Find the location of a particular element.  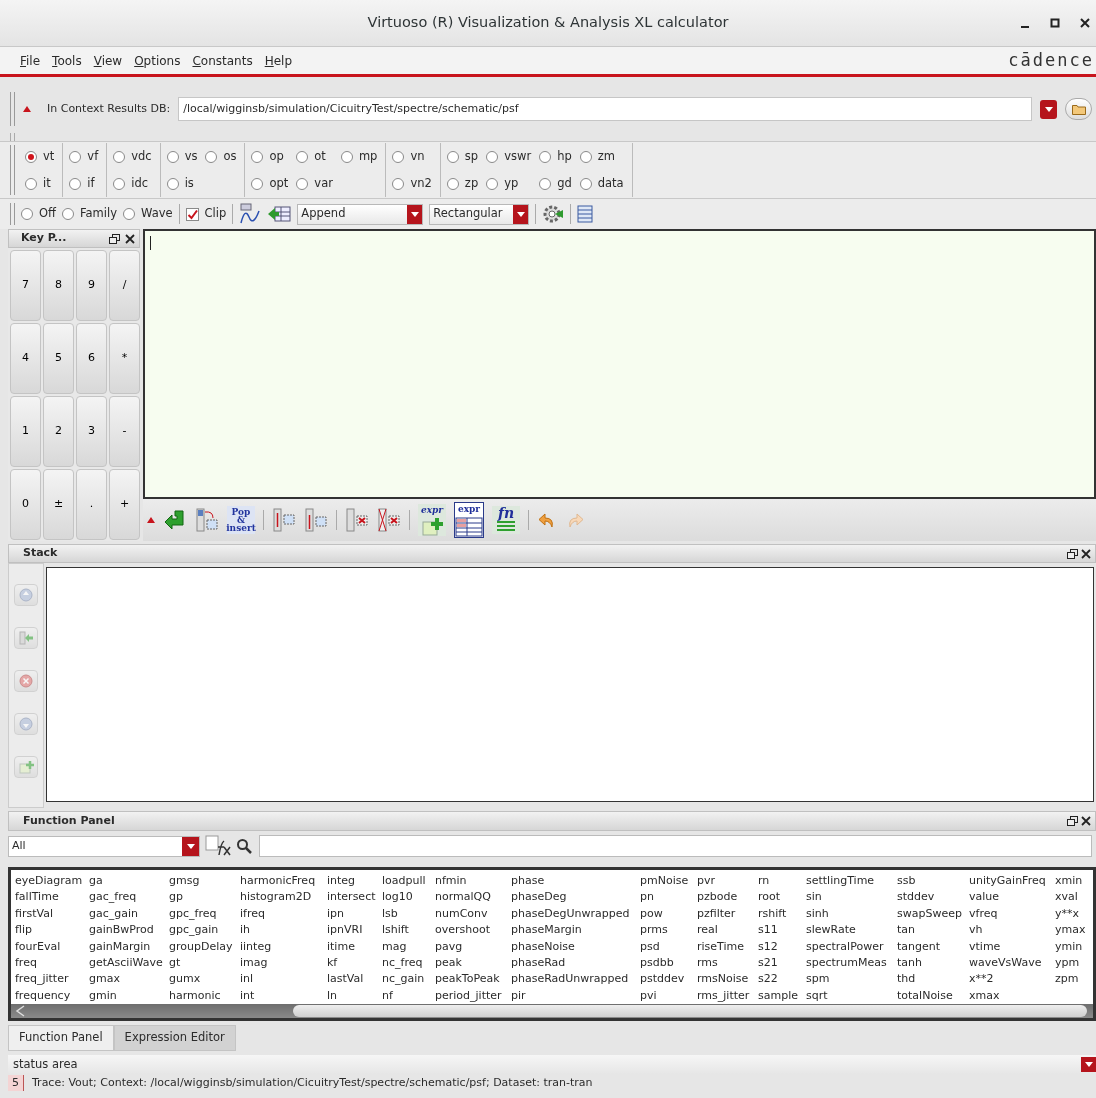

function-item: ssb is located at coordinates (933, 881).